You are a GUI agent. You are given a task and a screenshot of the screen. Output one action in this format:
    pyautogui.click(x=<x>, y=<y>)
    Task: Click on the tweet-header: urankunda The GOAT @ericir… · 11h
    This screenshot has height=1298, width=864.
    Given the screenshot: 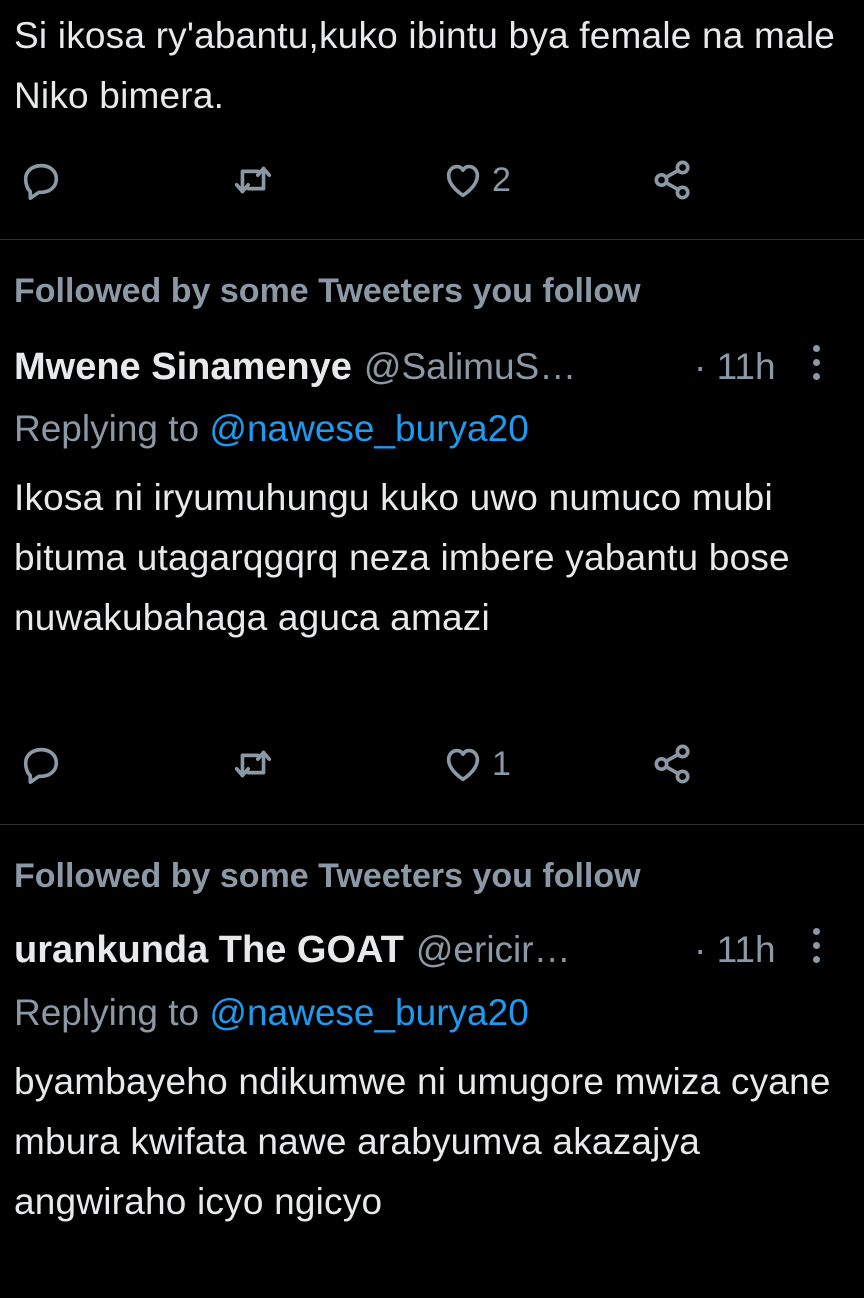 What is the action you would take?
    pyautogui.click(x=439, y=950)
    